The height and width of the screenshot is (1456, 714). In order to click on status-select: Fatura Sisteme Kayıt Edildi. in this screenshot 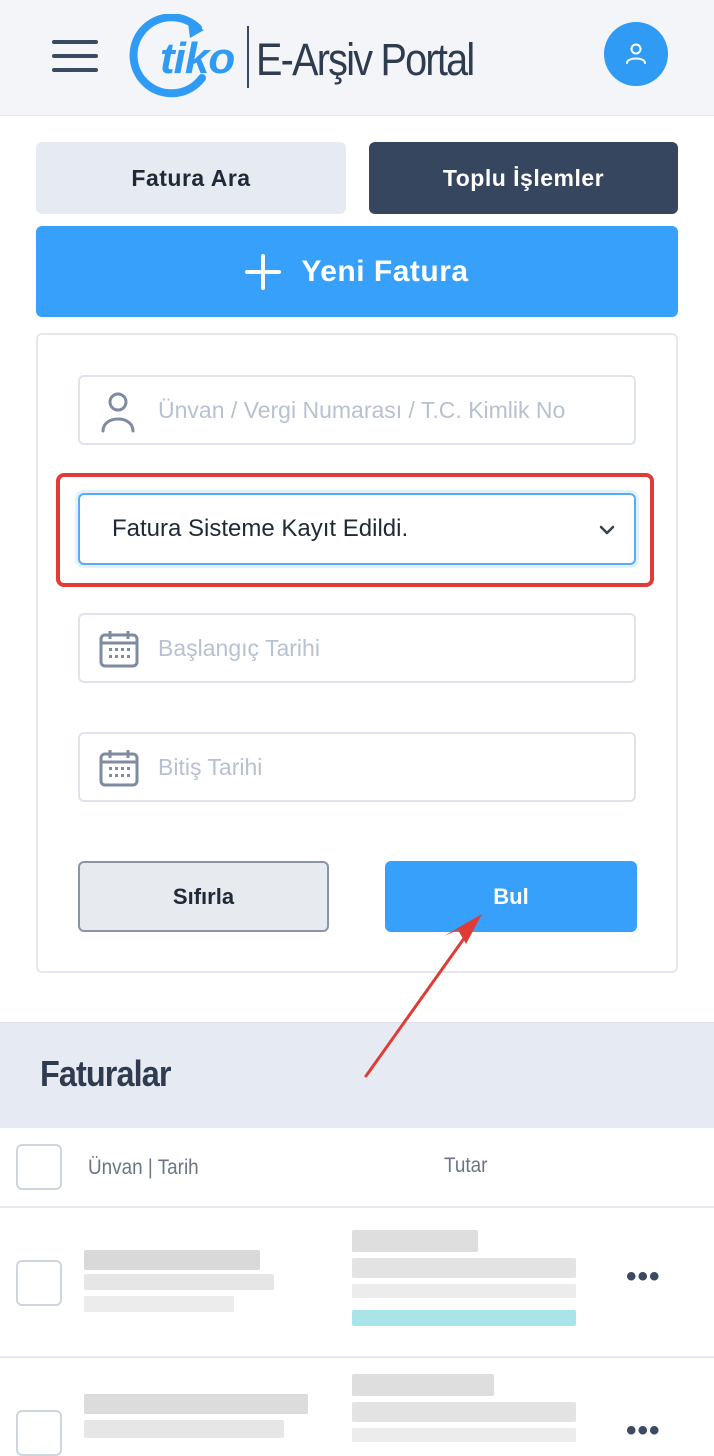, I will do `click(357, 529)`.